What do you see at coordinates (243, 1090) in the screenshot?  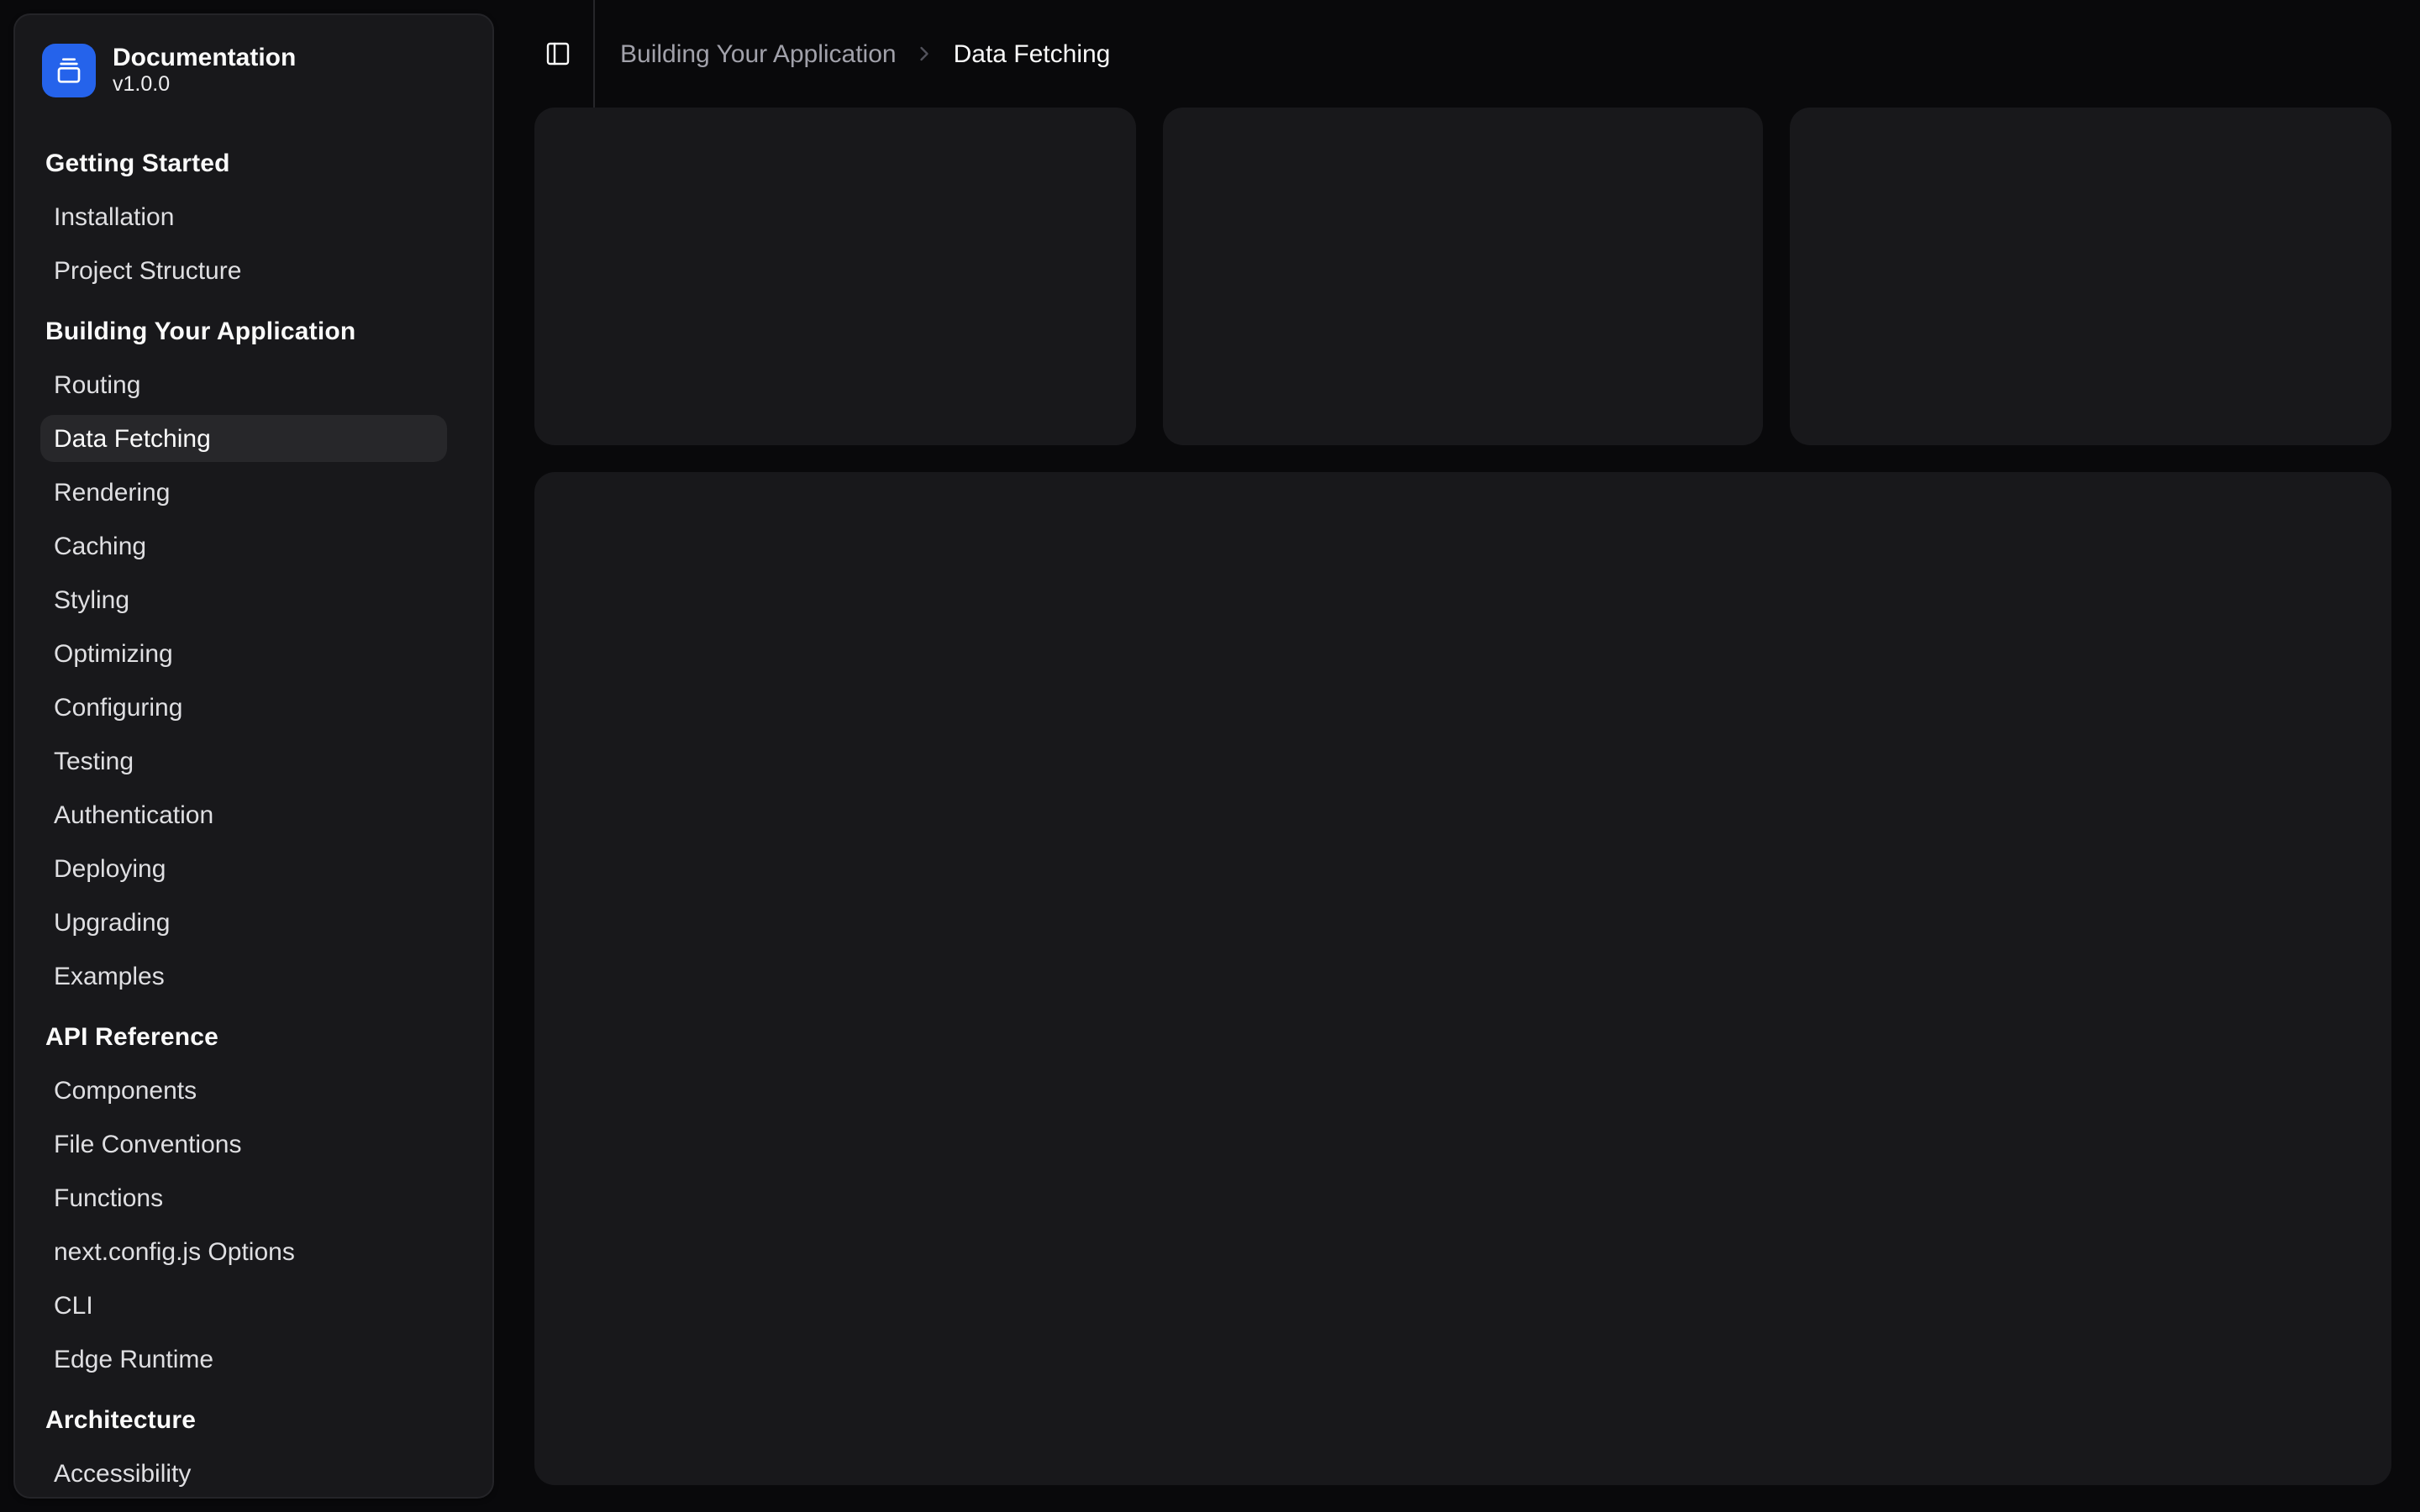 I see `sidebar-item-components: Components` at bounding box center [243, 1090].